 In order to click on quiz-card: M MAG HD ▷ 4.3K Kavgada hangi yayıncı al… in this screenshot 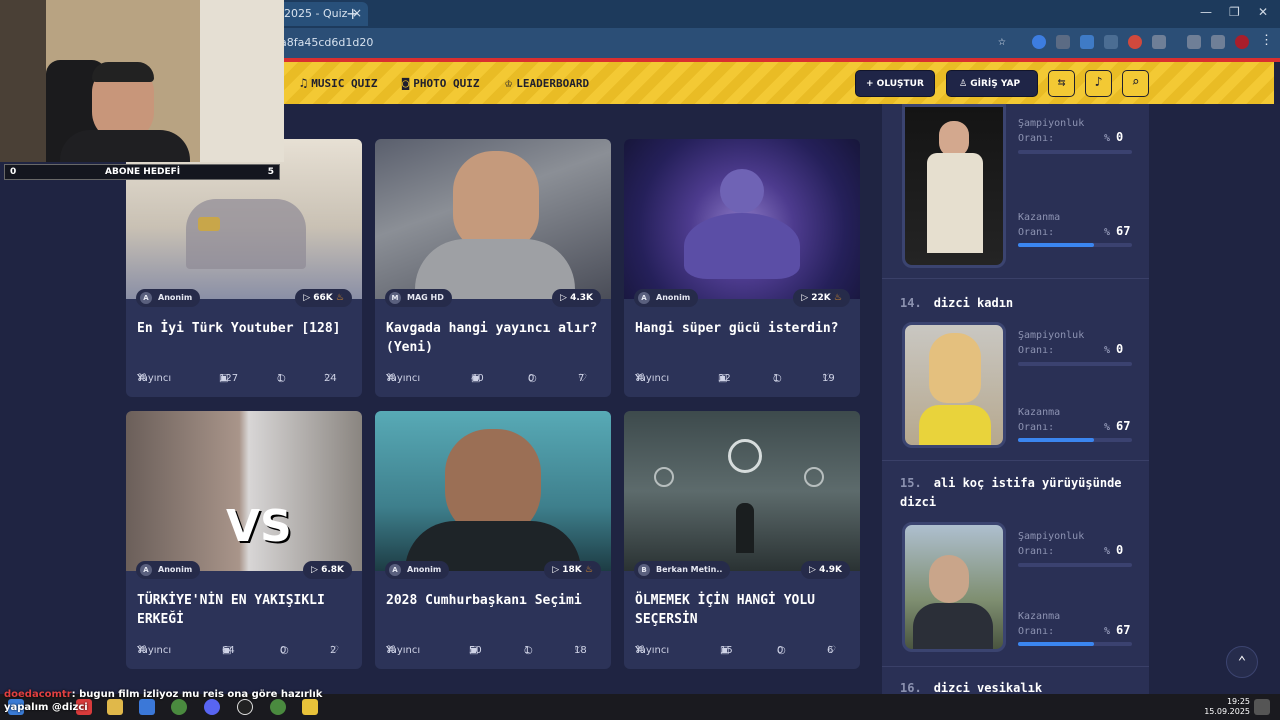, I will do `click(493, 268)`.